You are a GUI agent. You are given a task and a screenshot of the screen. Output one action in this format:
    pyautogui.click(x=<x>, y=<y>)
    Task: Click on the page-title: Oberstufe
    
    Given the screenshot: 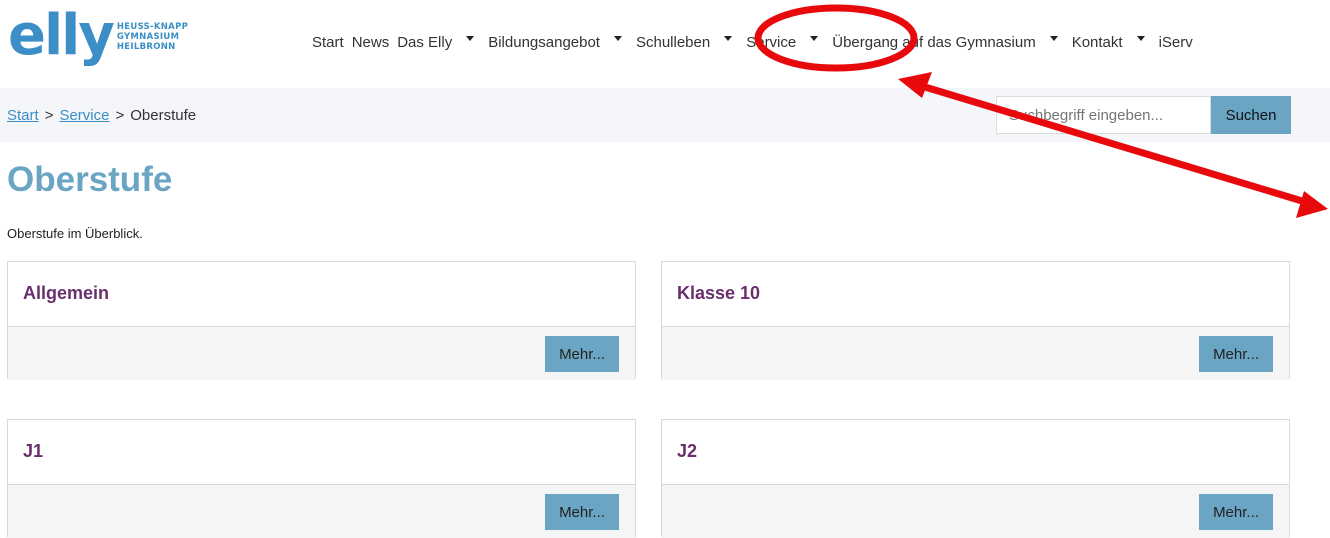 What is the action you would take?
    pyautogui.click(x=90, y=179)
    